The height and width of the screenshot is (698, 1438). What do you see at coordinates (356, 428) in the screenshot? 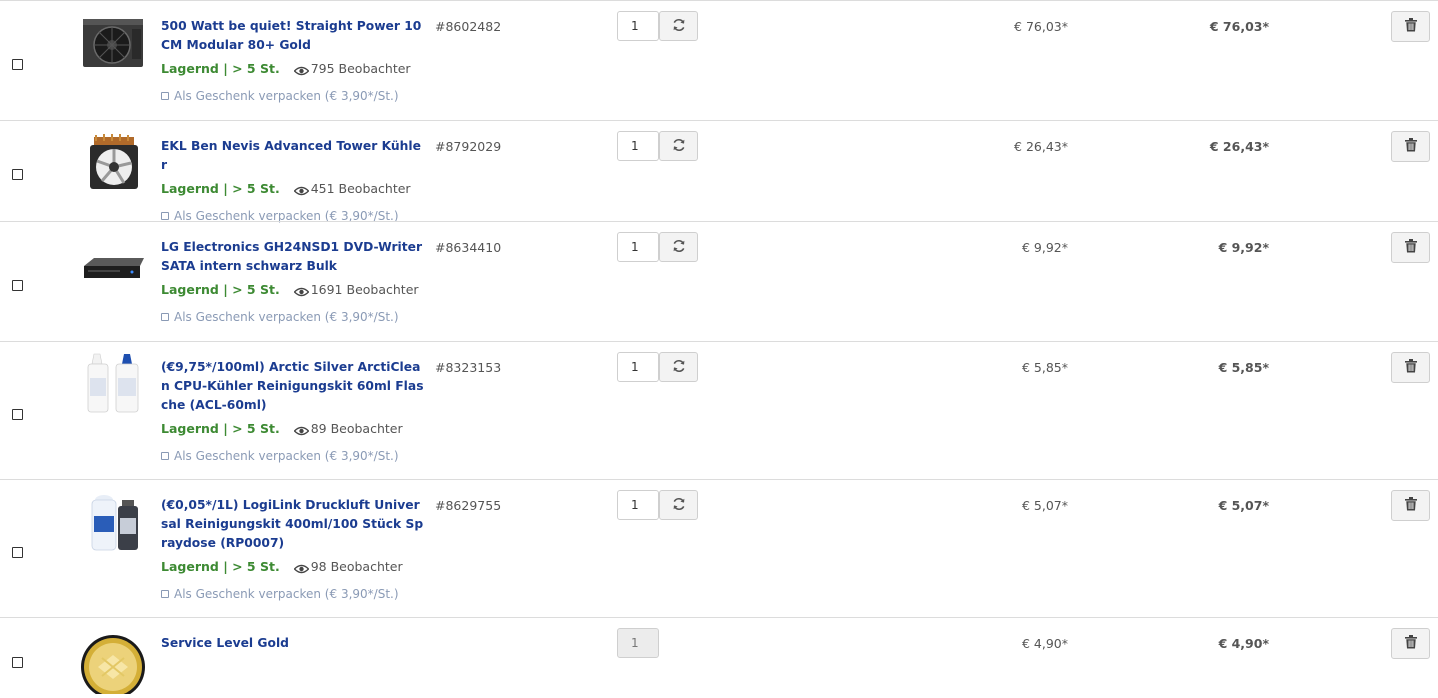
I see `watcher-count: 89 Beobachter` at bounding box center [356, 428].